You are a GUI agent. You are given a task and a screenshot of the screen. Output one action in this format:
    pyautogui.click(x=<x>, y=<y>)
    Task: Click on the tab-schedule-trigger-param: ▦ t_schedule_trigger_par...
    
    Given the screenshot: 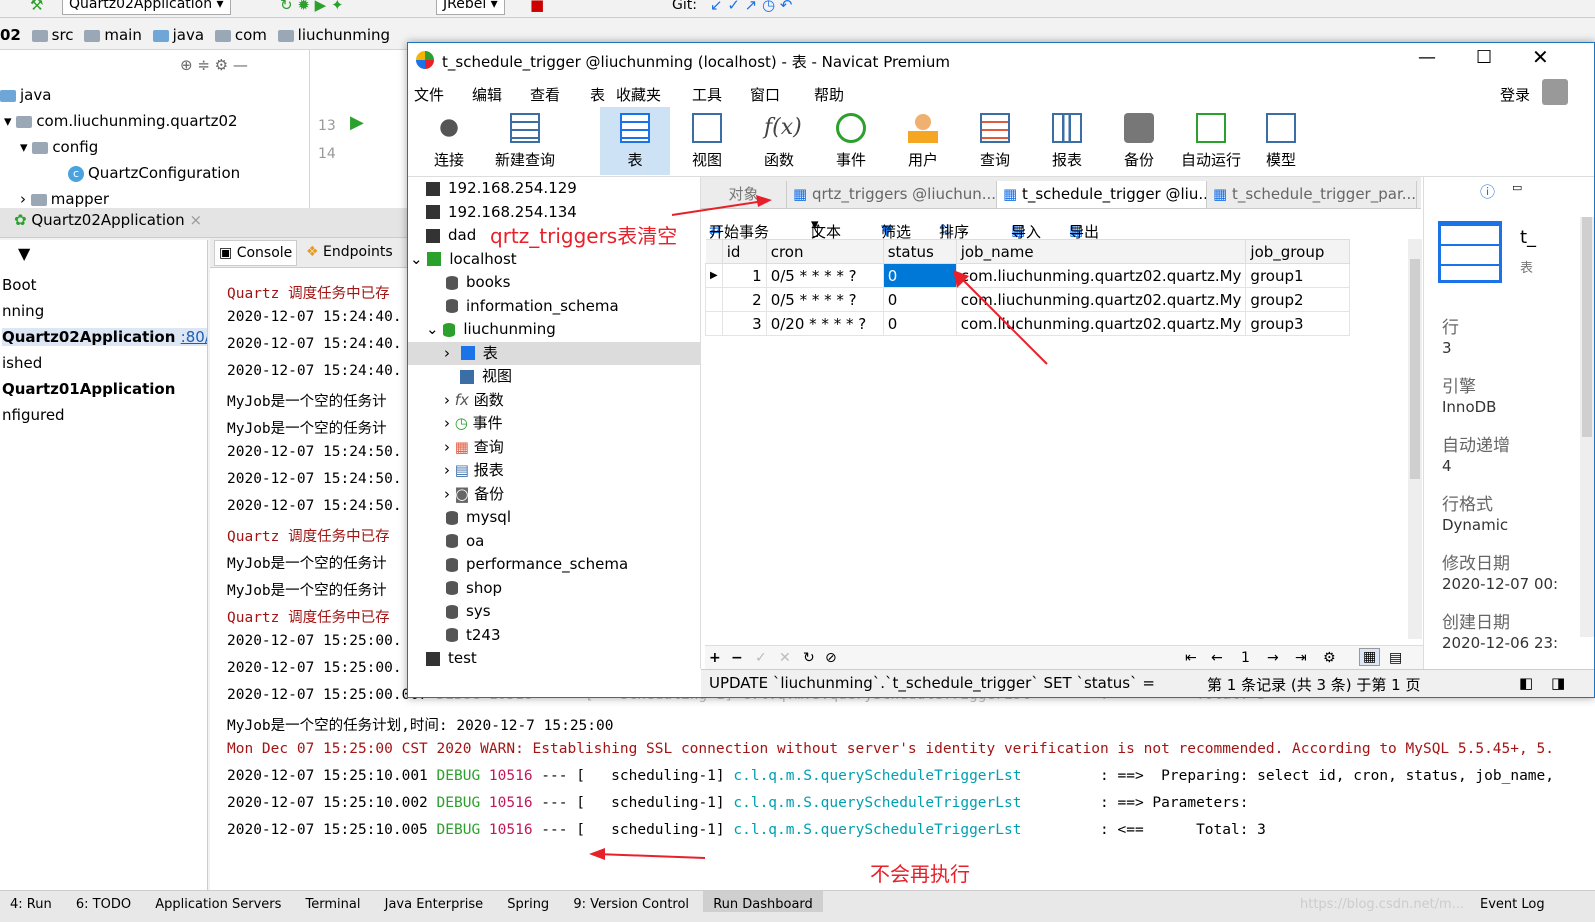 What is the action you would take?
    pyautogui.click(x=1312, y=194)
    